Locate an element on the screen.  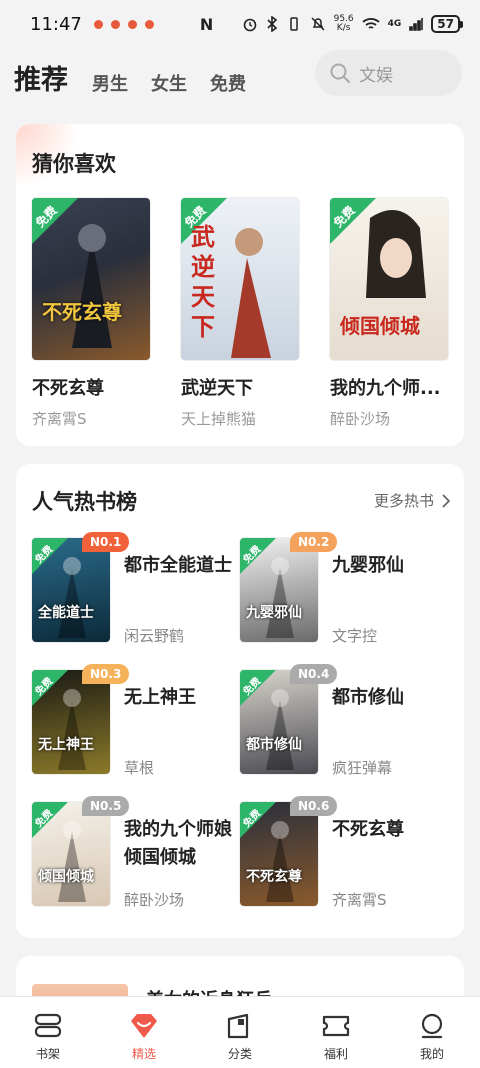
signal-icon is located at coordinates (416, 24).